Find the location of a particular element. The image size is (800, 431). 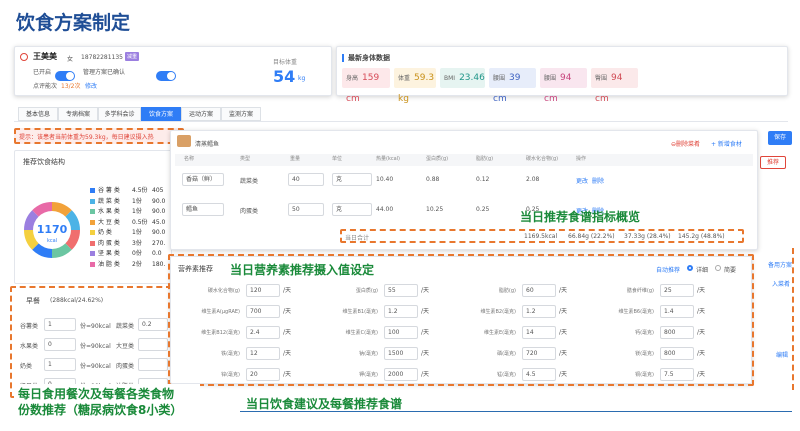

nutrient-input: 2000 is located at coordinates (401, 374).